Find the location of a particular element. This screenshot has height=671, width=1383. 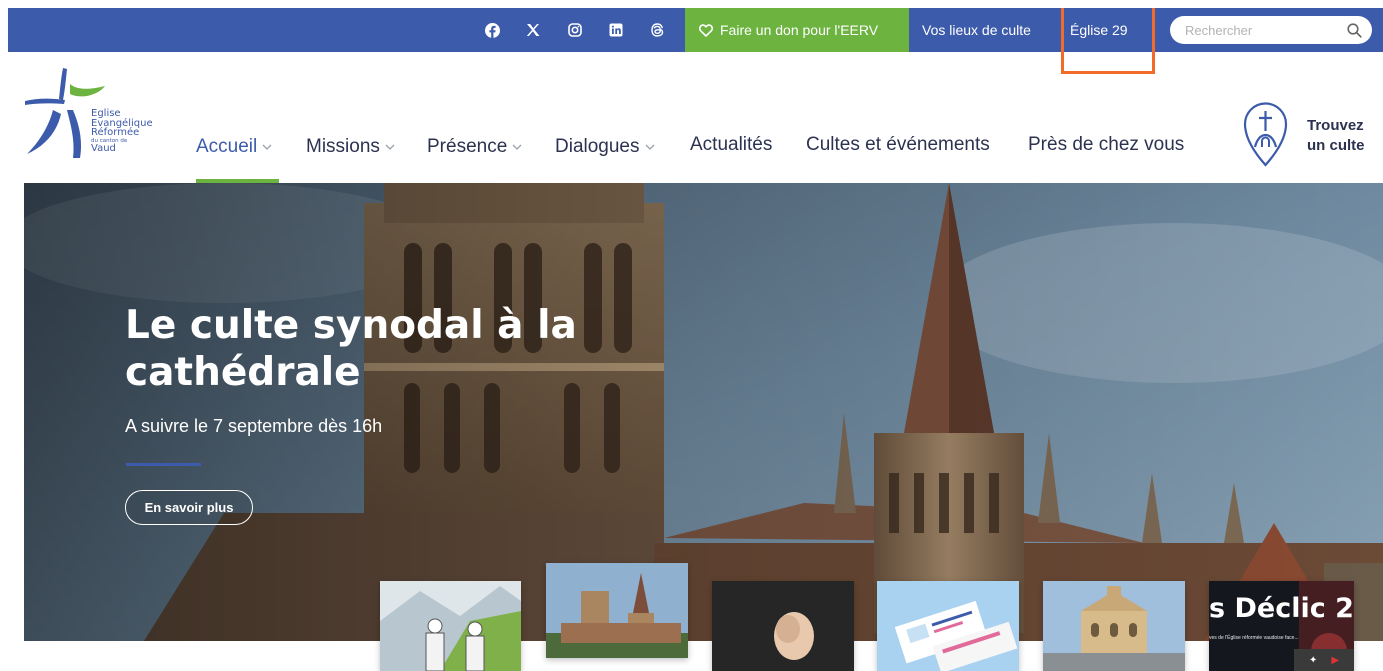

card-church-square-image is located at coordinates (1114, 626).